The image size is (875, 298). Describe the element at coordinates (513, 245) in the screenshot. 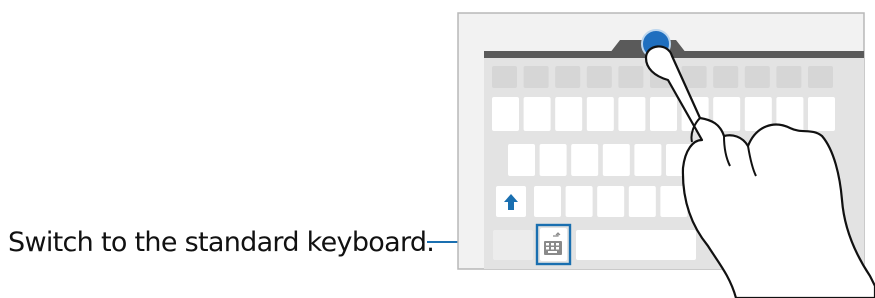

I see `left-function-key` at that location.